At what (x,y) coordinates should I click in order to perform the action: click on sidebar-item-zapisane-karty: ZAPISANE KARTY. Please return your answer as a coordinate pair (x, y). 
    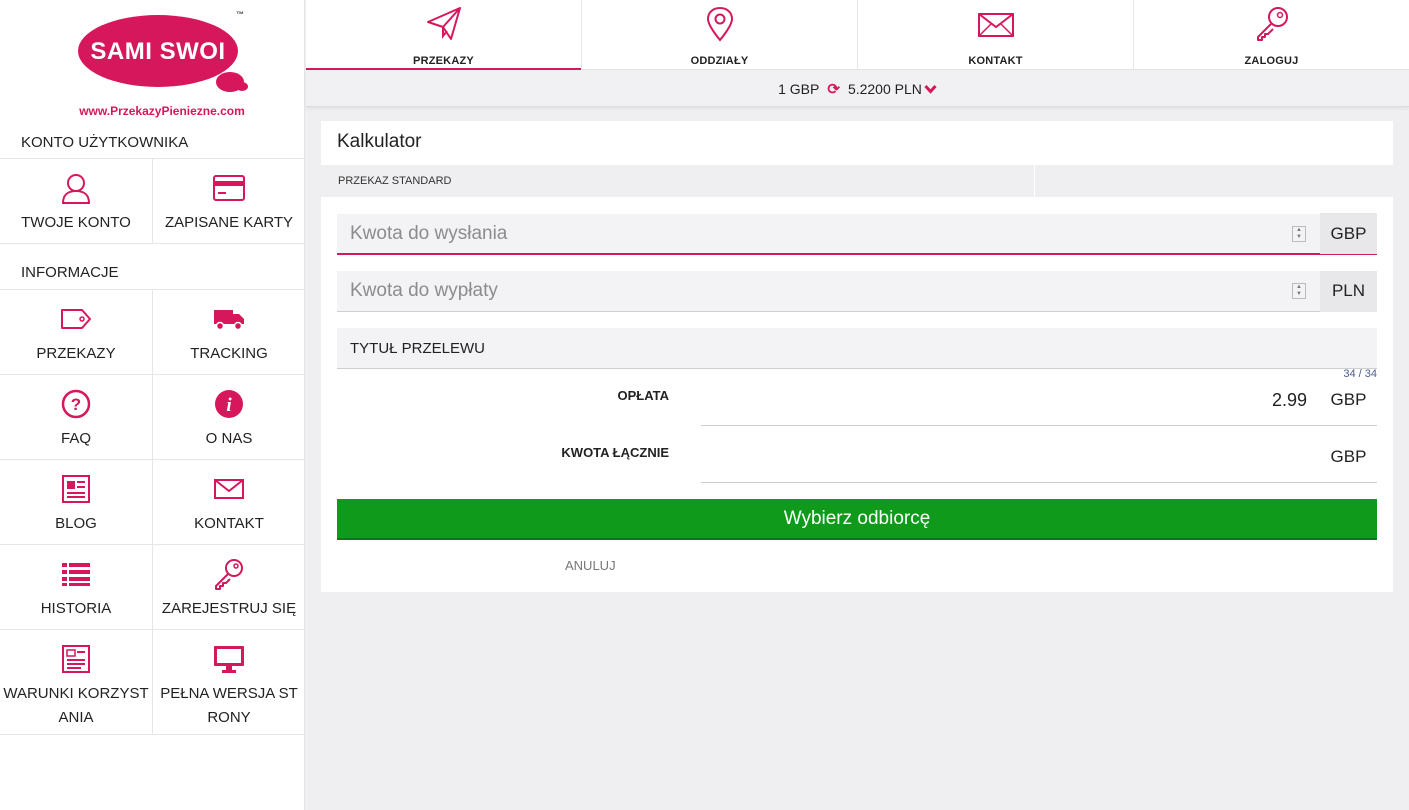
    Looking at the image, I should click on (228, 201).